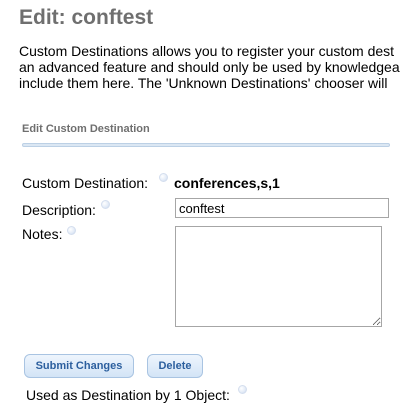  Describe the element at coordinates (227, 183) in the screenshot. I see `custom-destination-value: conferences,s,1` at that location.